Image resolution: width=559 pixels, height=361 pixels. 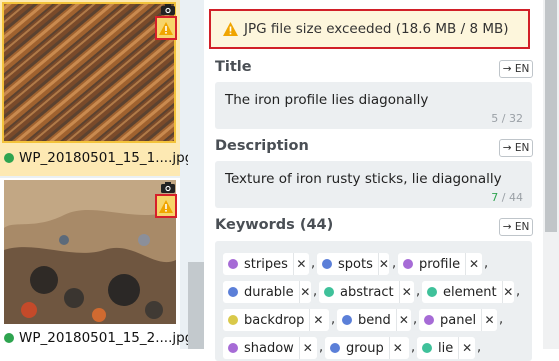 What do you see at coordinates (262, 146) in the screenshot?
I see `description-heading: Description` at bounding box center [262, 146].